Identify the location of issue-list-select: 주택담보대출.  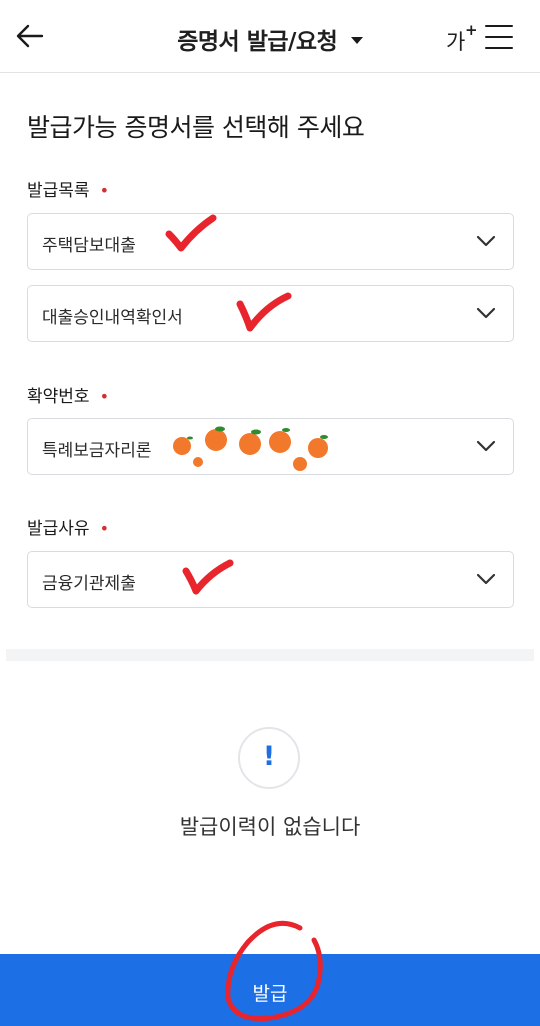
(270, 241).